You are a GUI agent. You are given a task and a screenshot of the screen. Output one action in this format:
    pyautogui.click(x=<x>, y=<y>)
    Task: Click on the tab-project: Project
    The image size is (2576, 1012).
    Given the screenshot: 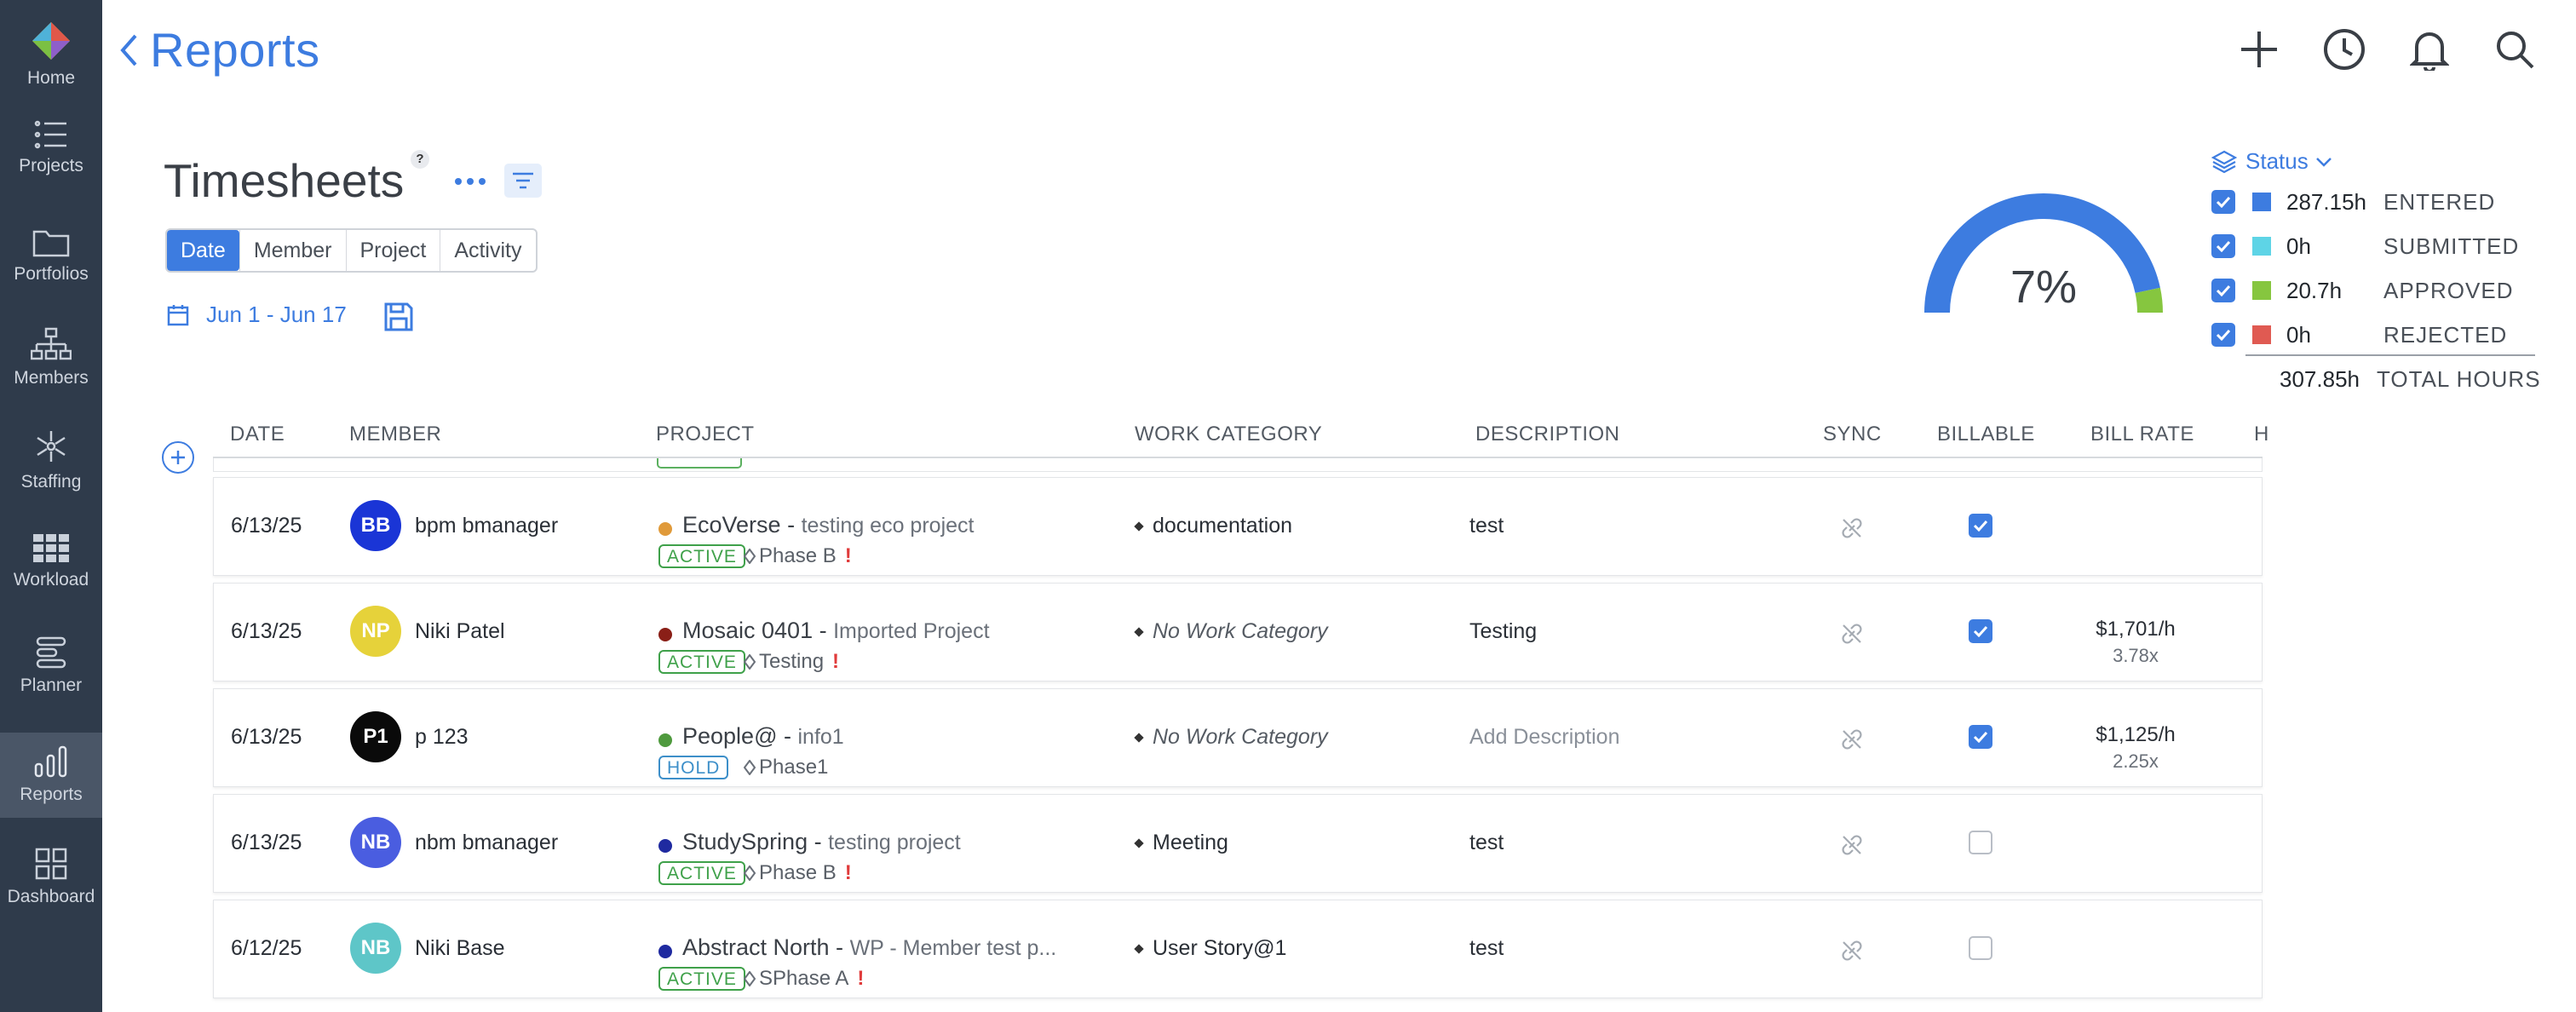 What is the action you would take?
    pyautogui.click(x=393, y=251)
    